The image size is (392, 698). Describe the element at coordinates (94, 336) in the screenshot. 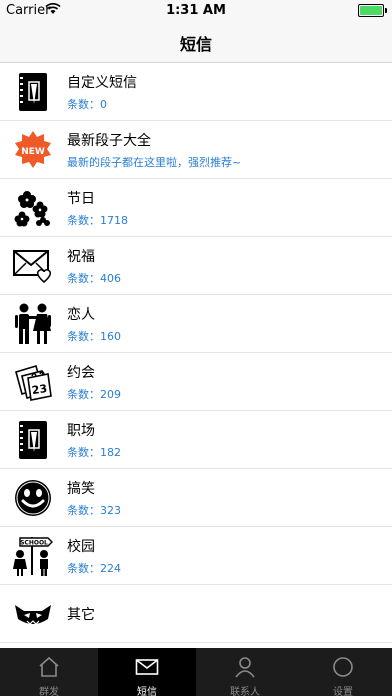

I see `item-subtitle: 条数：160` at that location.